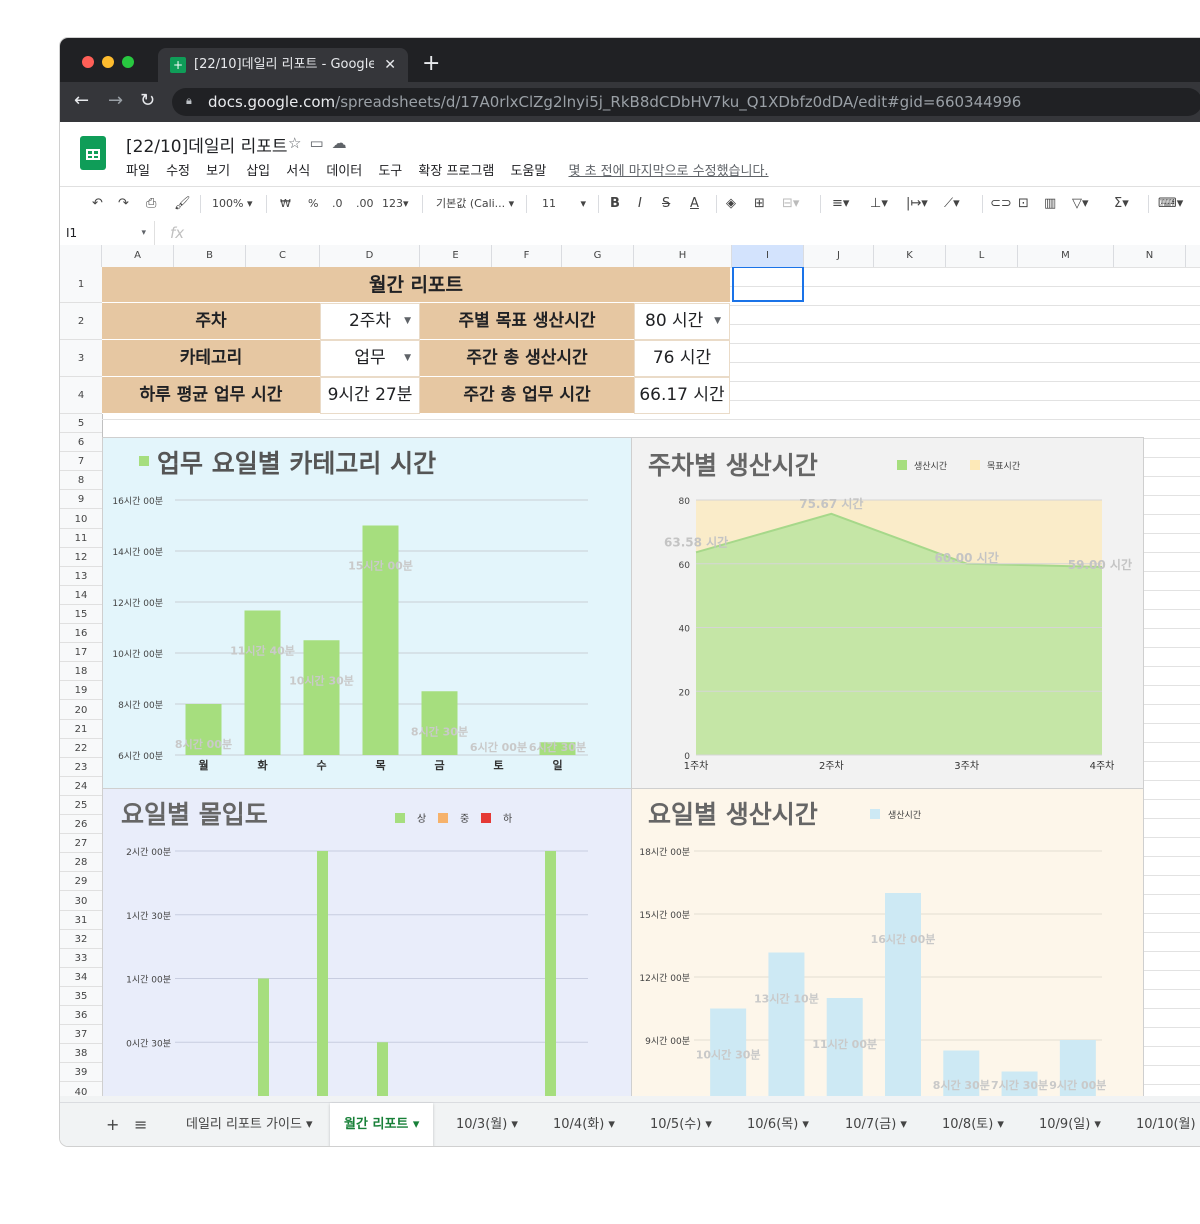  I want to click on number-format-select: 123▾, so click(395, 204).